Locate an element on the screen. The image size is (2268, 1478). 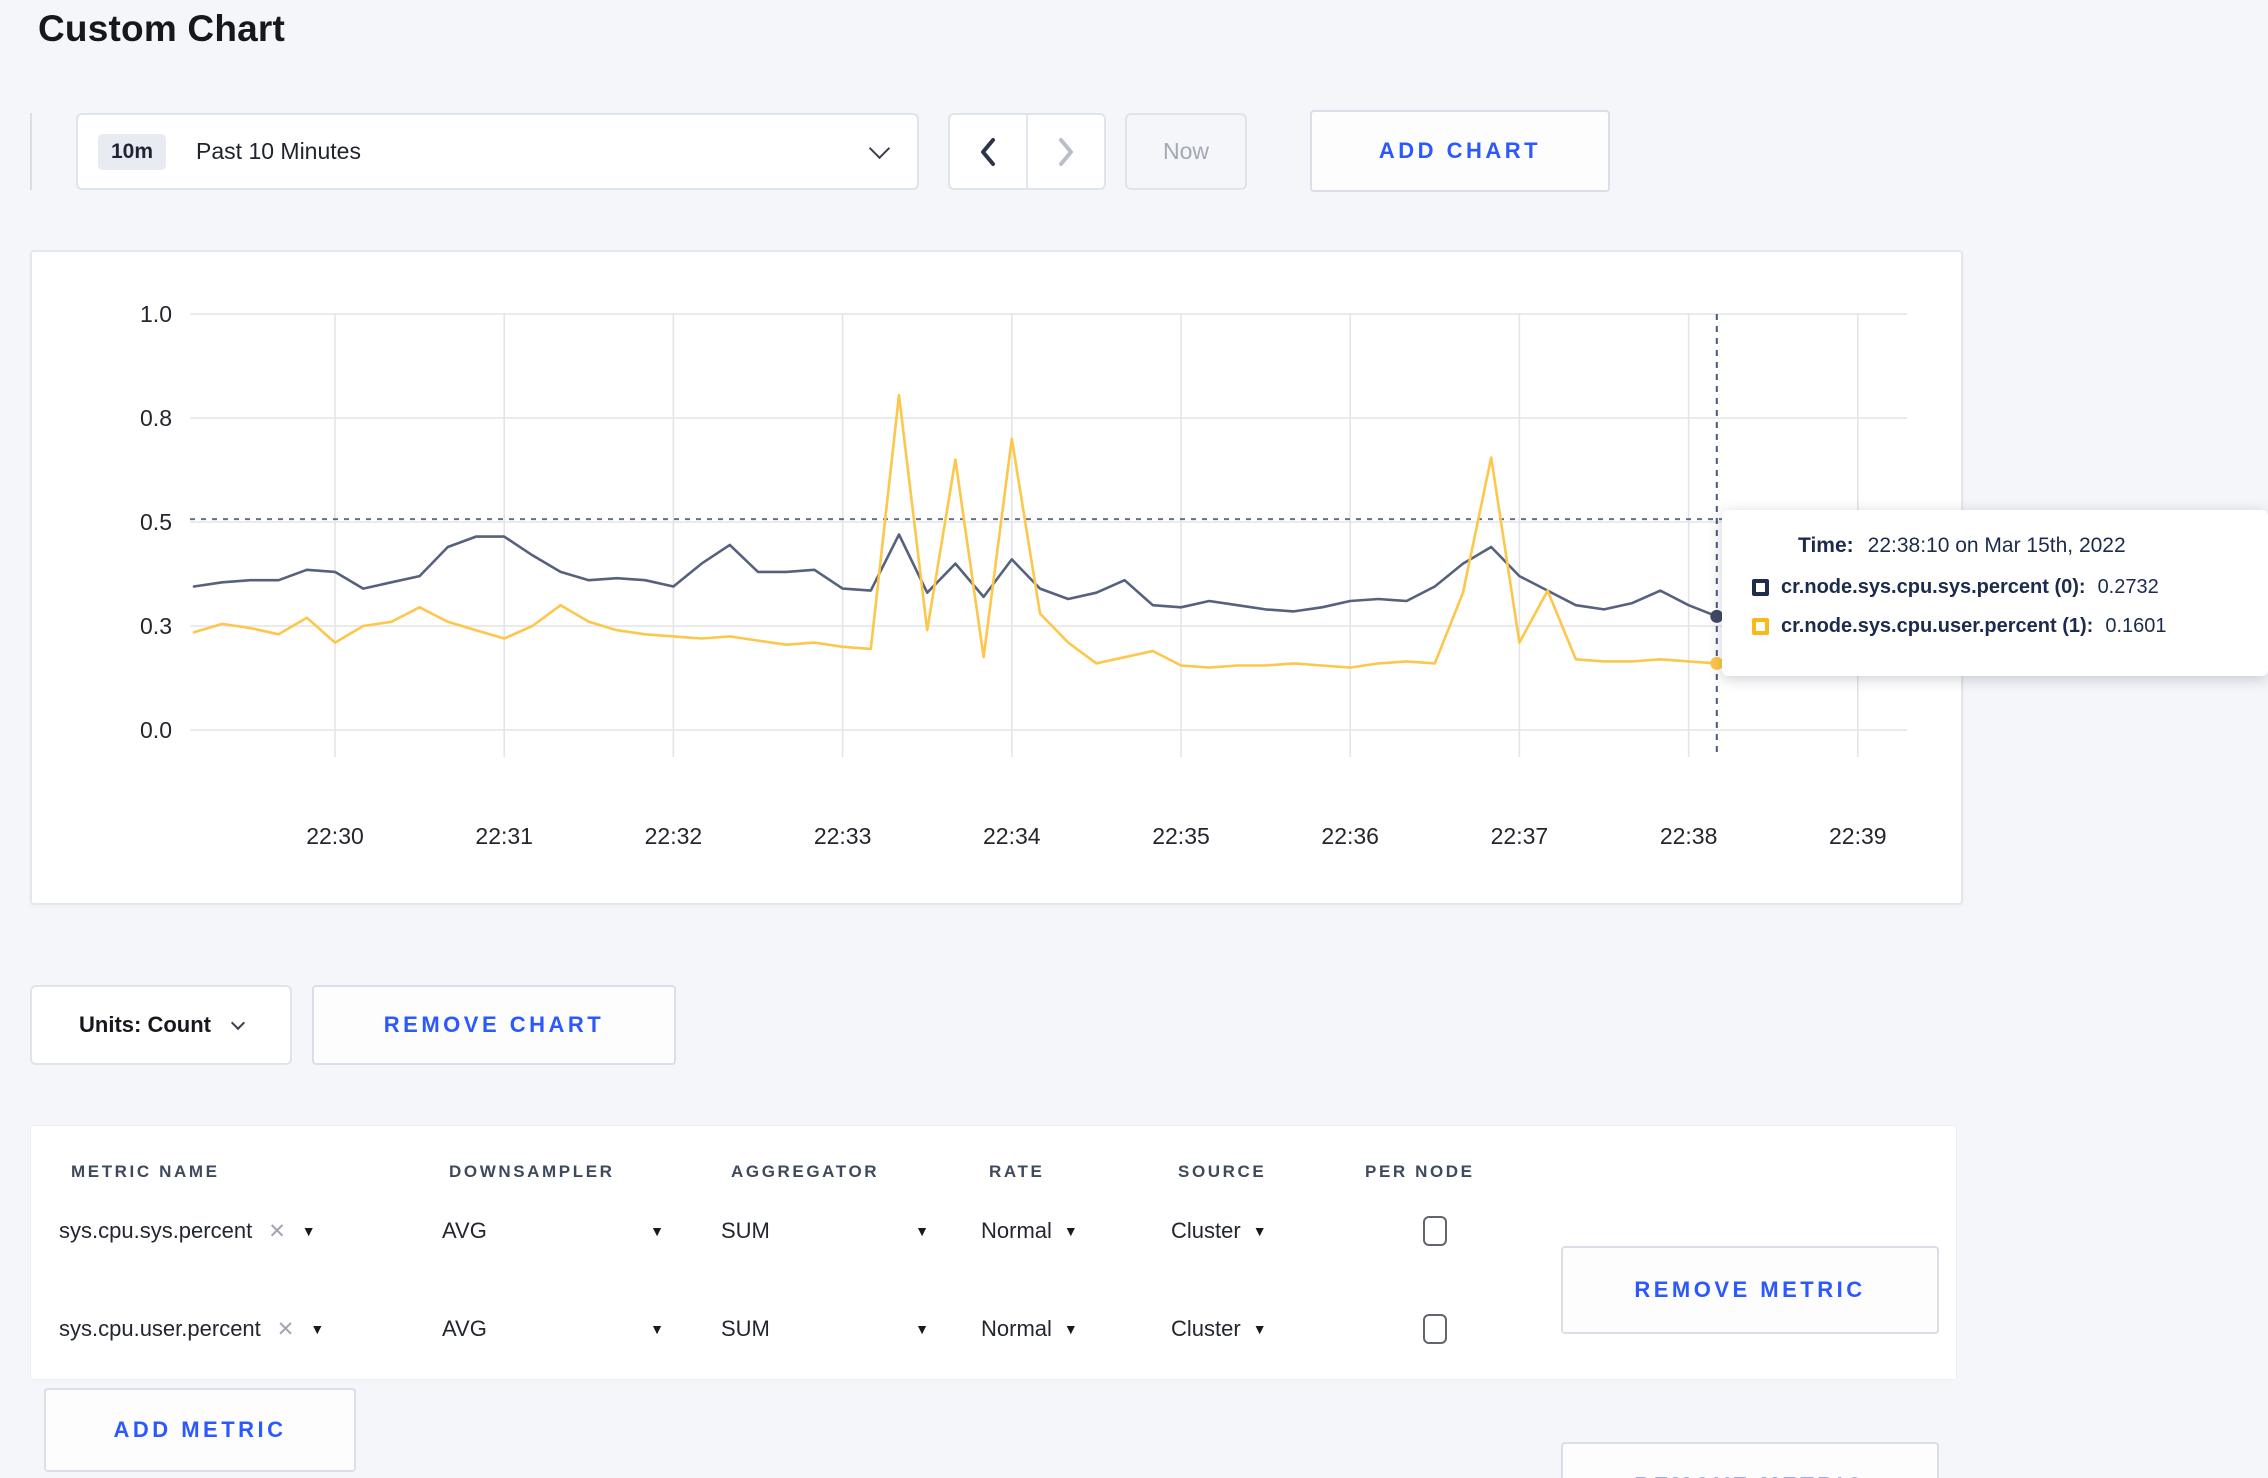
units-label: Units: Count is located at coordinates (145, 1024).